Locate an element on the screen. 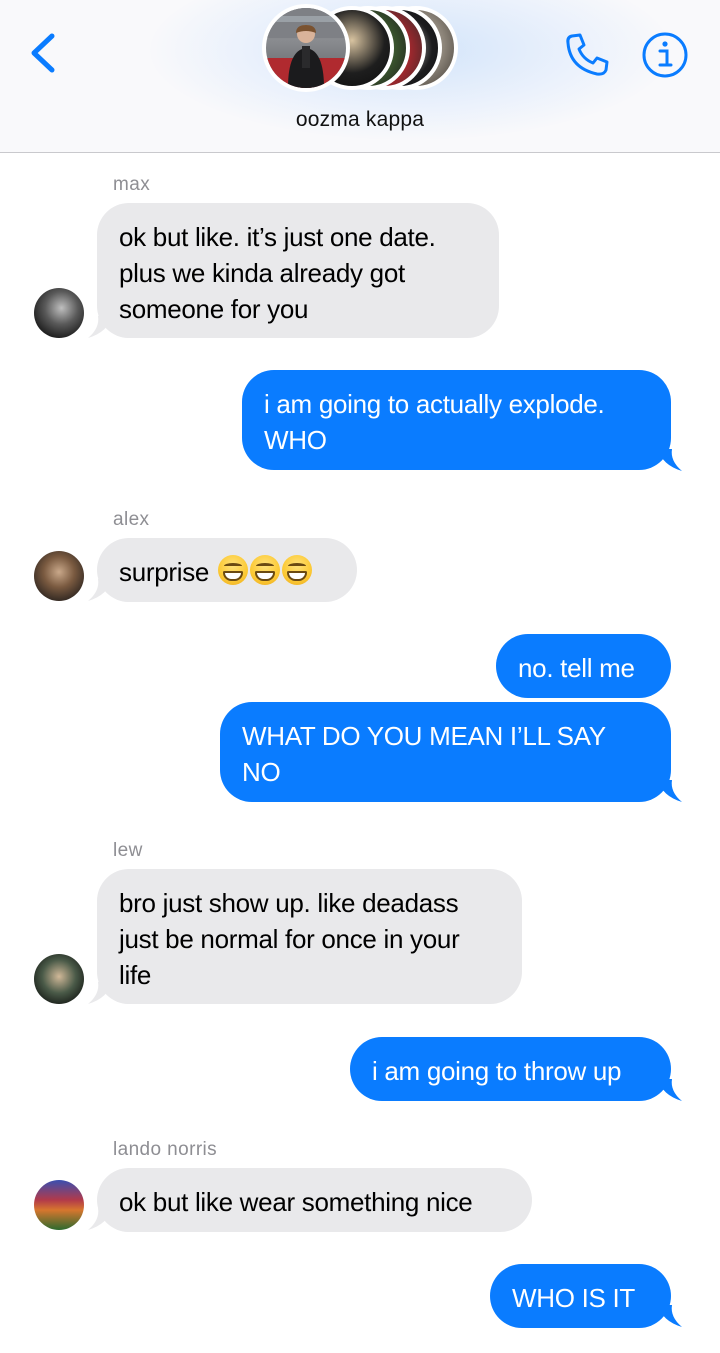 This screenshot has height=1353, width=720. message-line: WHO is located at coordinates (295, 440).